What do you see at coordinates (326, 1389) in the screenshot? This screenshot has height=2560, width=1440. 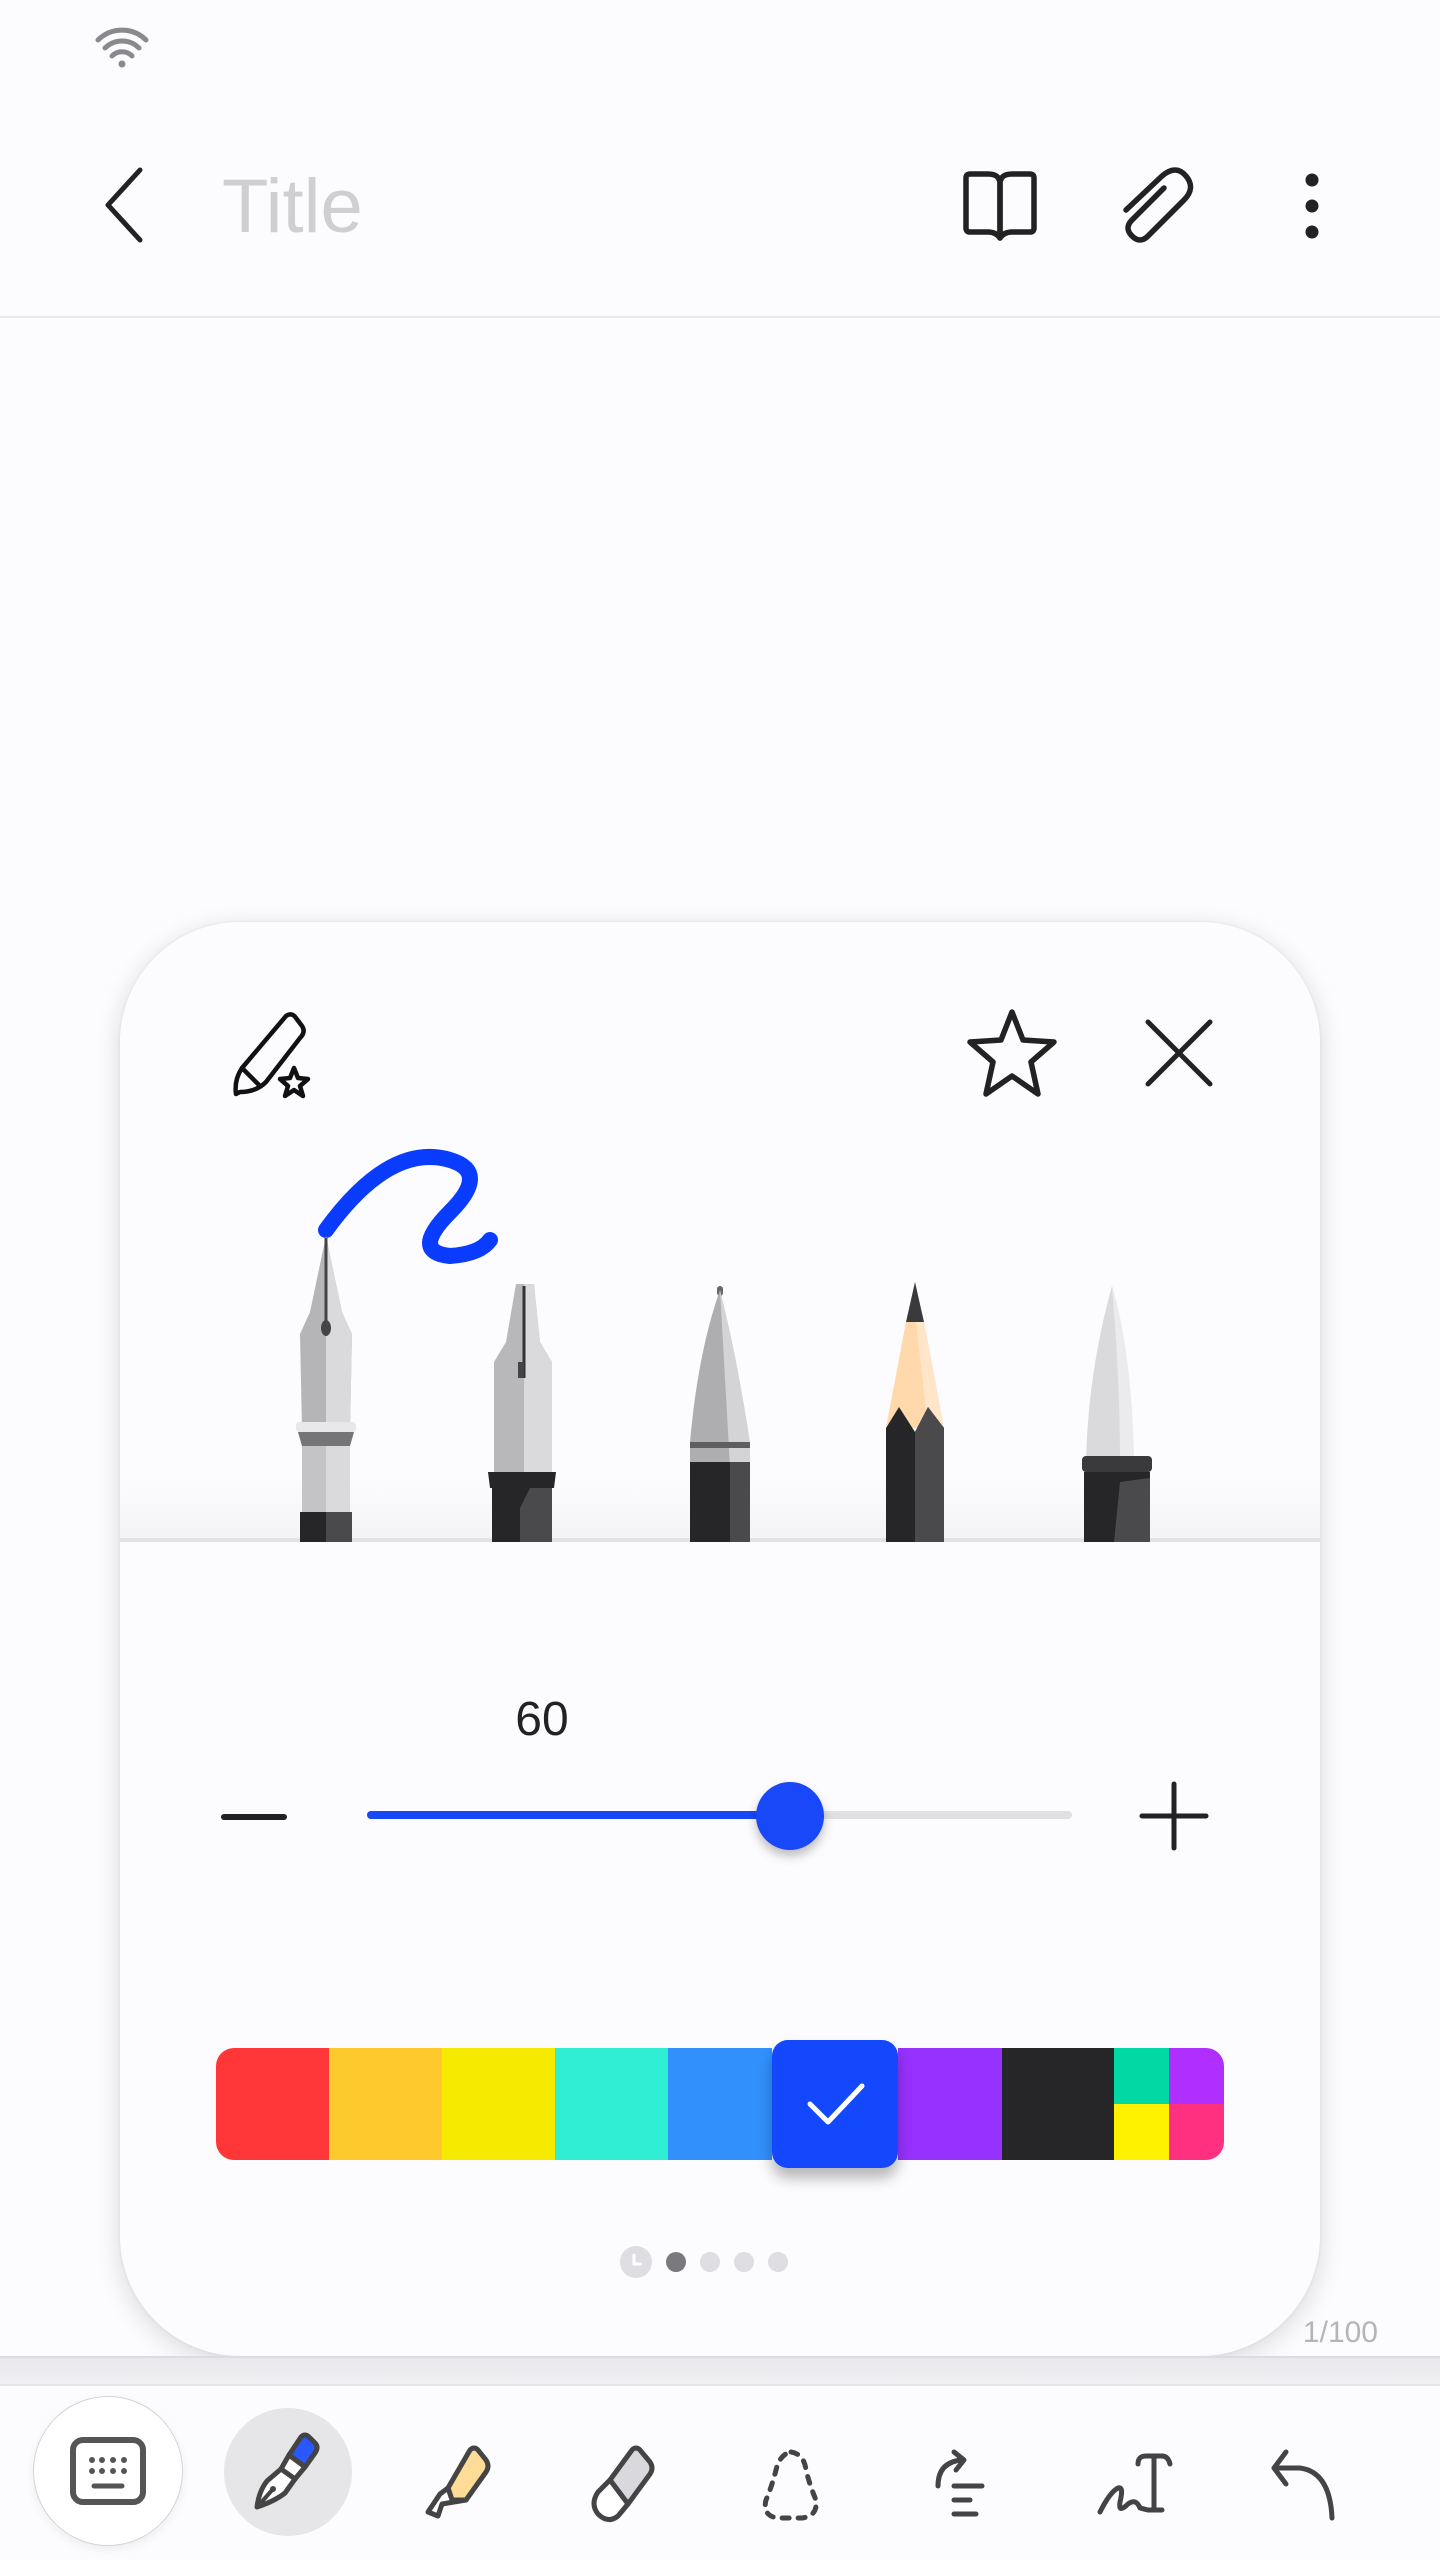 I see `pen-fountain` at bounding box center [326, 1389].